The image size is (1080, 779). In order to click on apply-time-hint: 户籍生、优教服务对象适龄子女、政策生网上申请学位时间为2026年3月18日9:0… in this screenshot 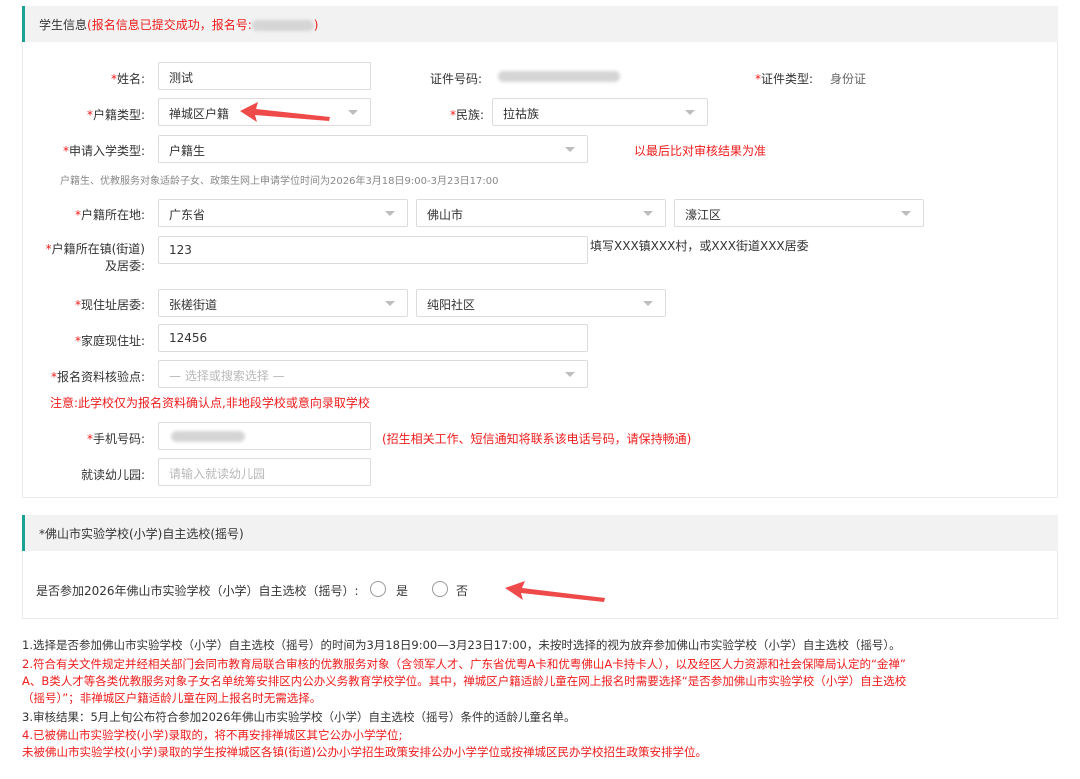, I will do `click(279, 181)`.